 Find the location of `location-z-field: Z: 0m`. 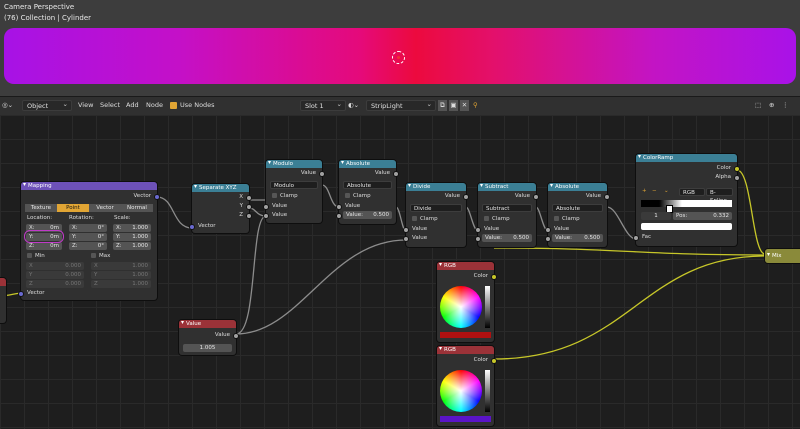

location-z-field: Z: 0m is located at coordinates (44, 246).